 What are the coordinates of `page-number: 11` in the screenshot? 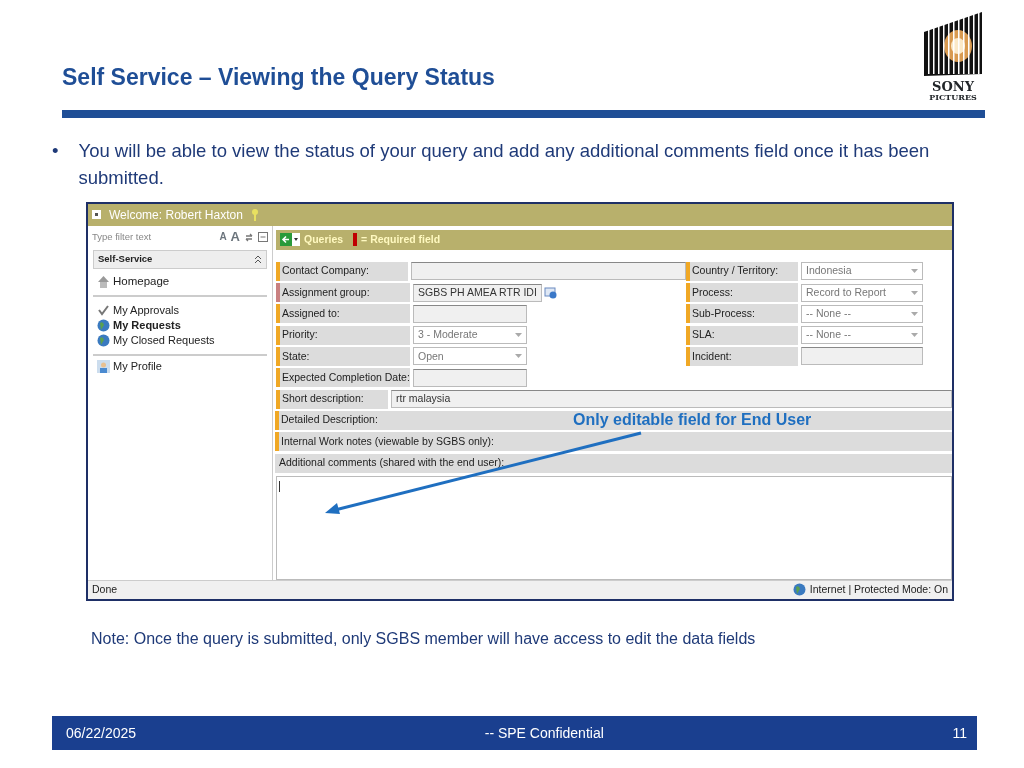 It's located at (959, 733).